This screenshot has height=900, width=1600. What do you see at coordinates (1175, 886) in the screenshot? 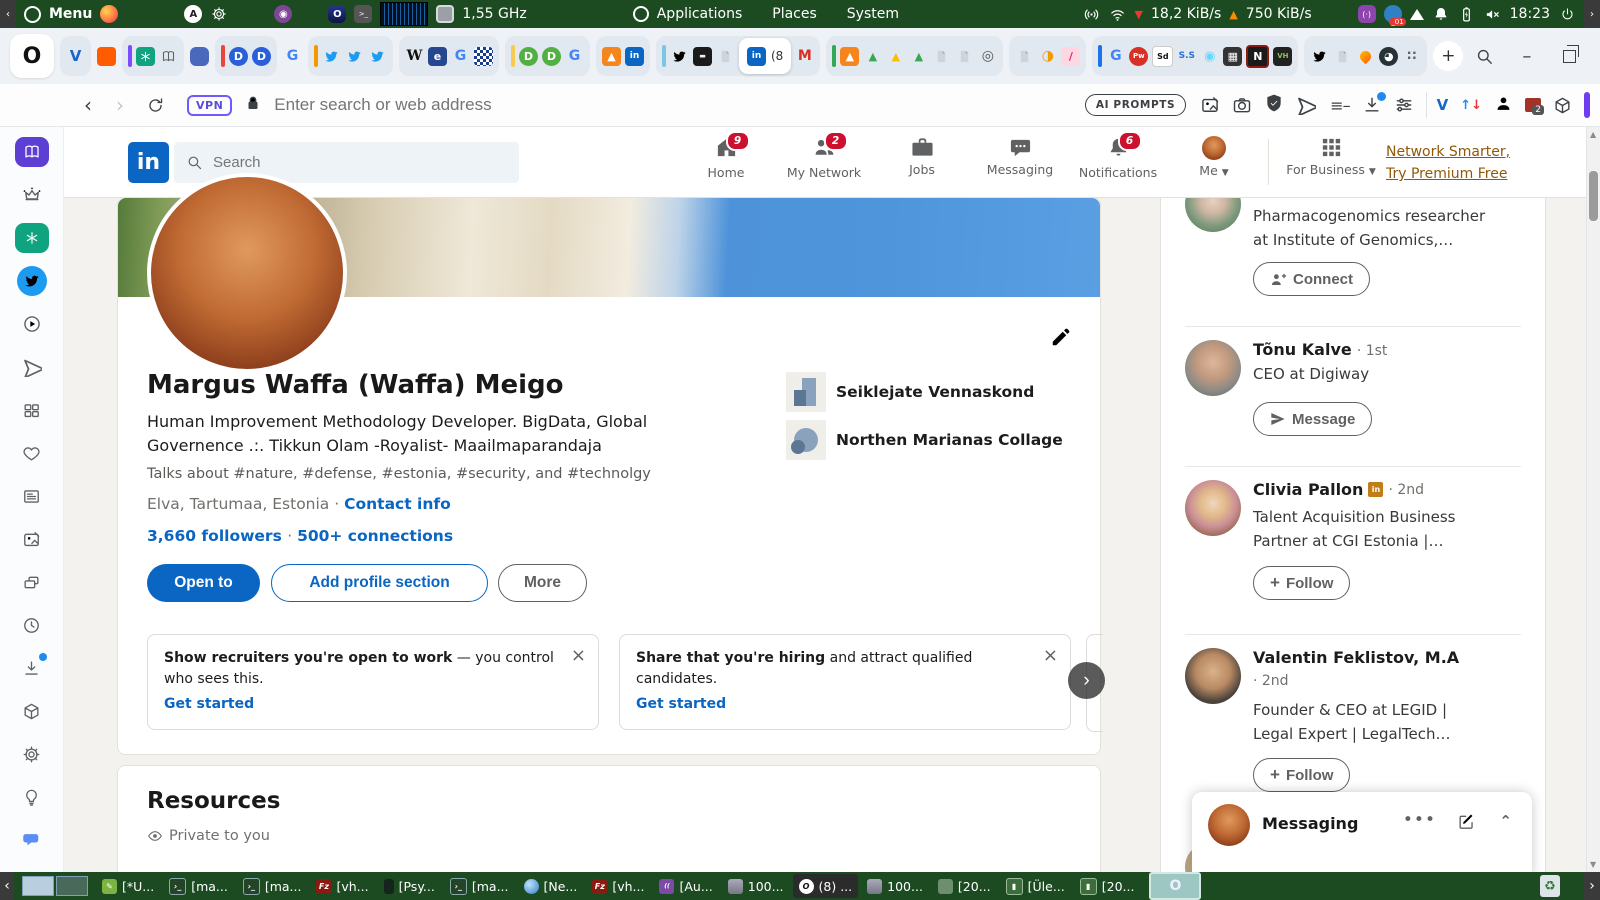
I see `taskbar-opera-focused-button: O` at bounding box center [1175, 886].